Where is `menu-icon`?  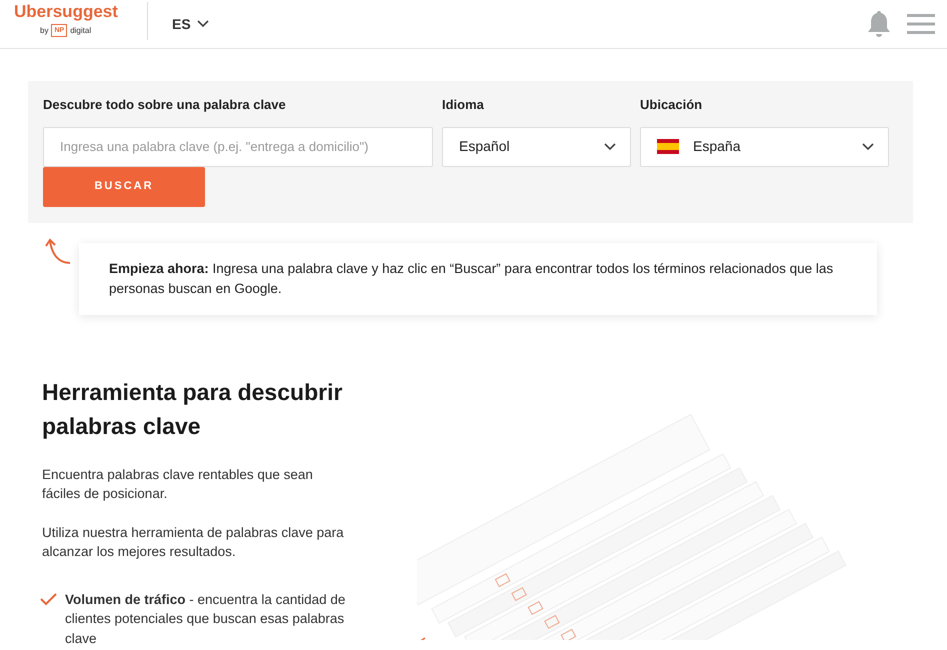
menu-icon is located at coordinates (921, 24).